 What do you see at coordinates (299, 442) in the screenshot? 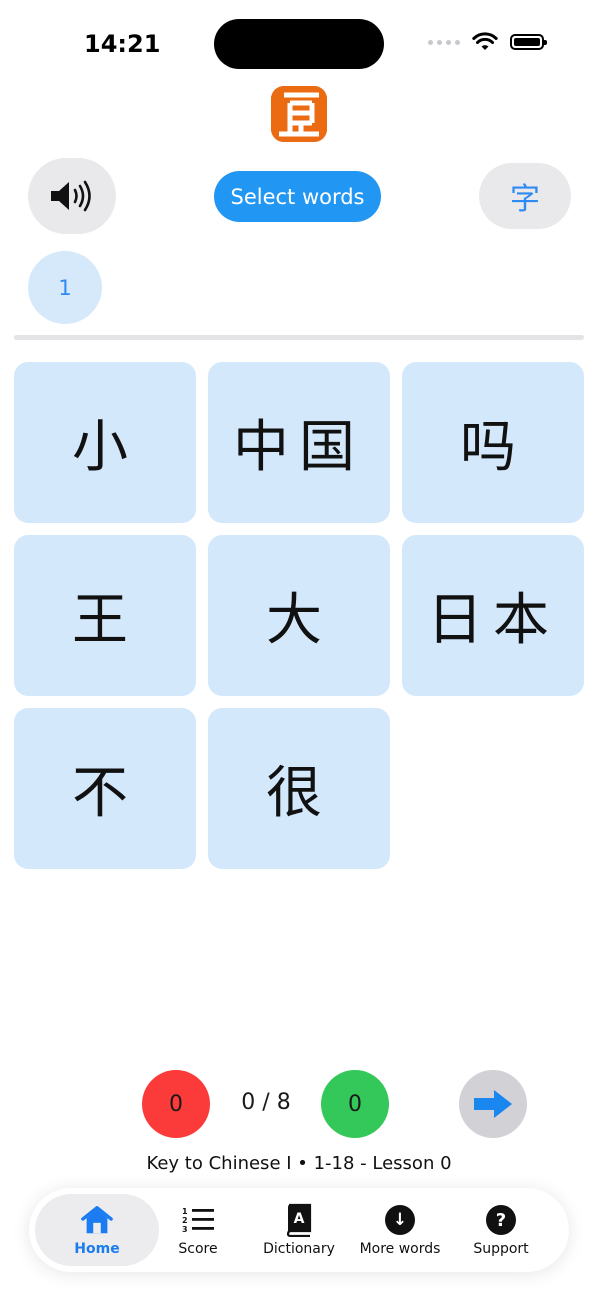
I see `word-card: 中国` at bounding box center [299, 442].